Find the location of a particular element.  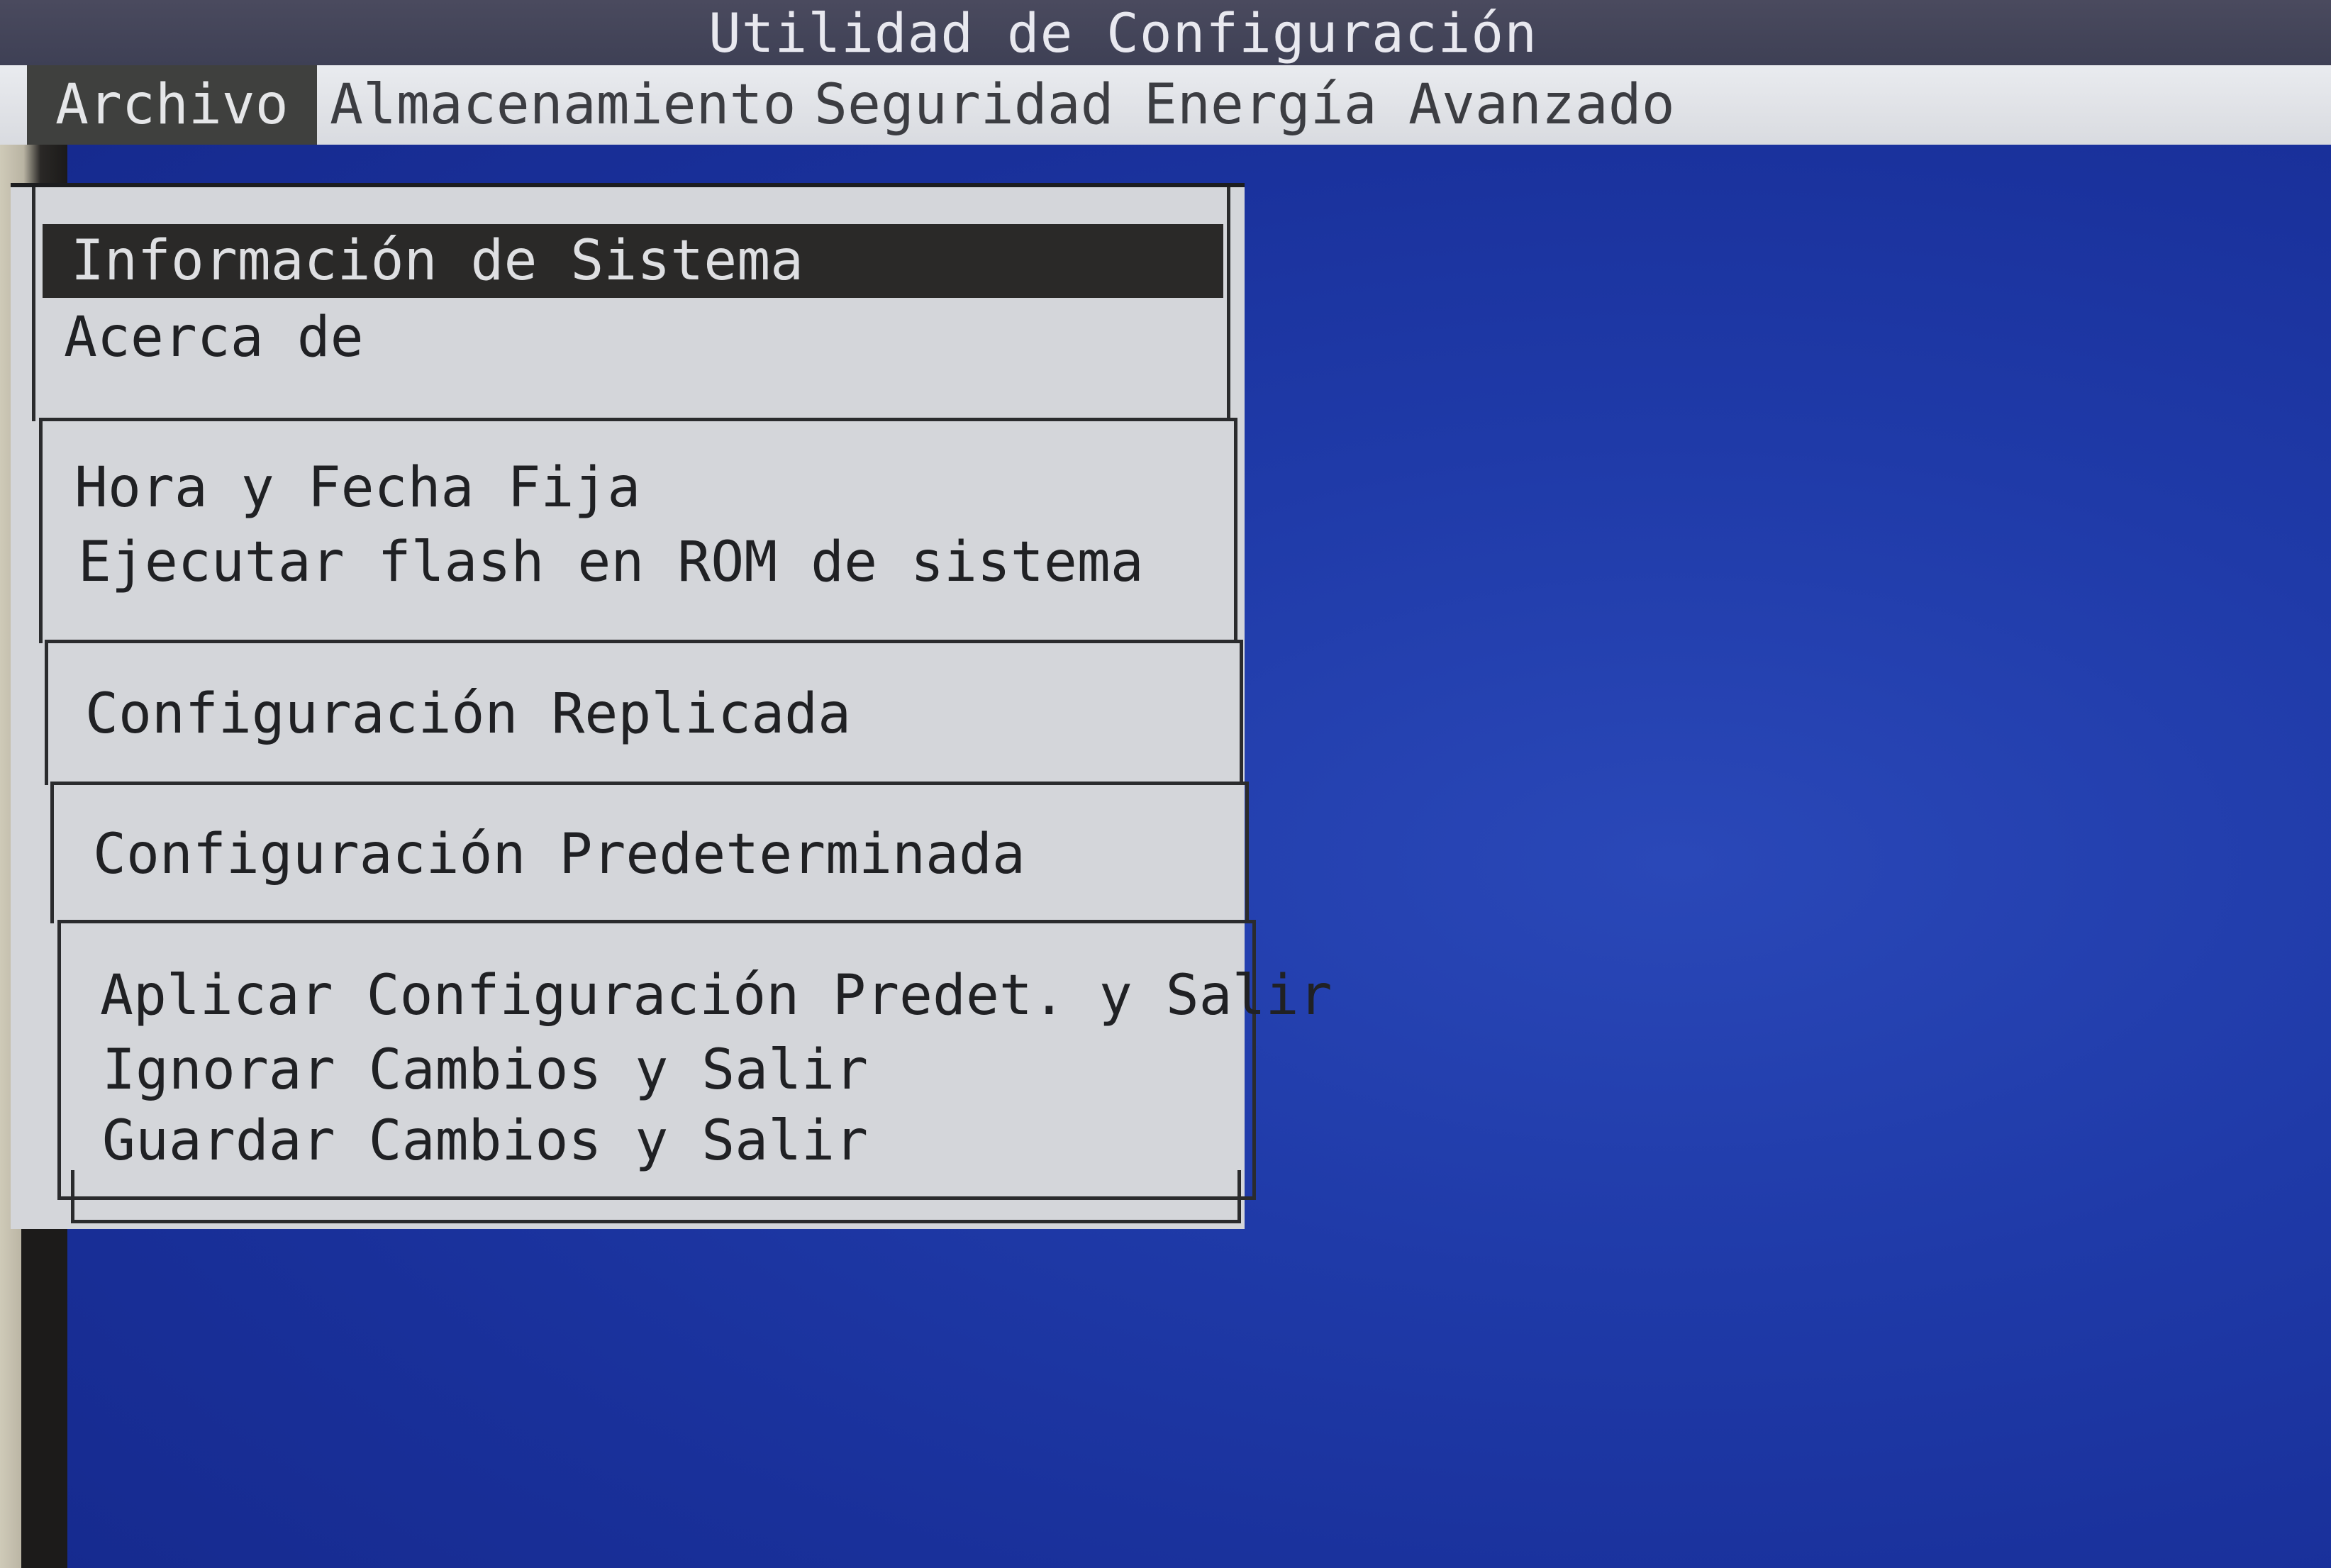

menu-item-configuracion-replicada: Configuración Replicada is located at coordinates (449, 714).